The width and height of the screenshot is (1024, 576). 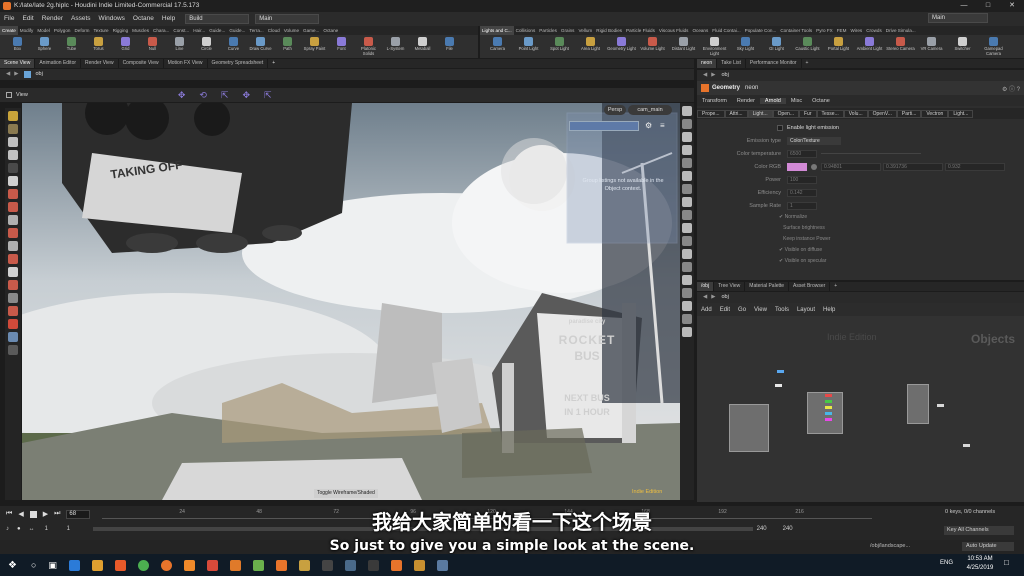 What do you see at coordinates (585, 30) in the screenshot?
I see `shelf-tab-vellum: Vellum` at bounding box center [585, 30].